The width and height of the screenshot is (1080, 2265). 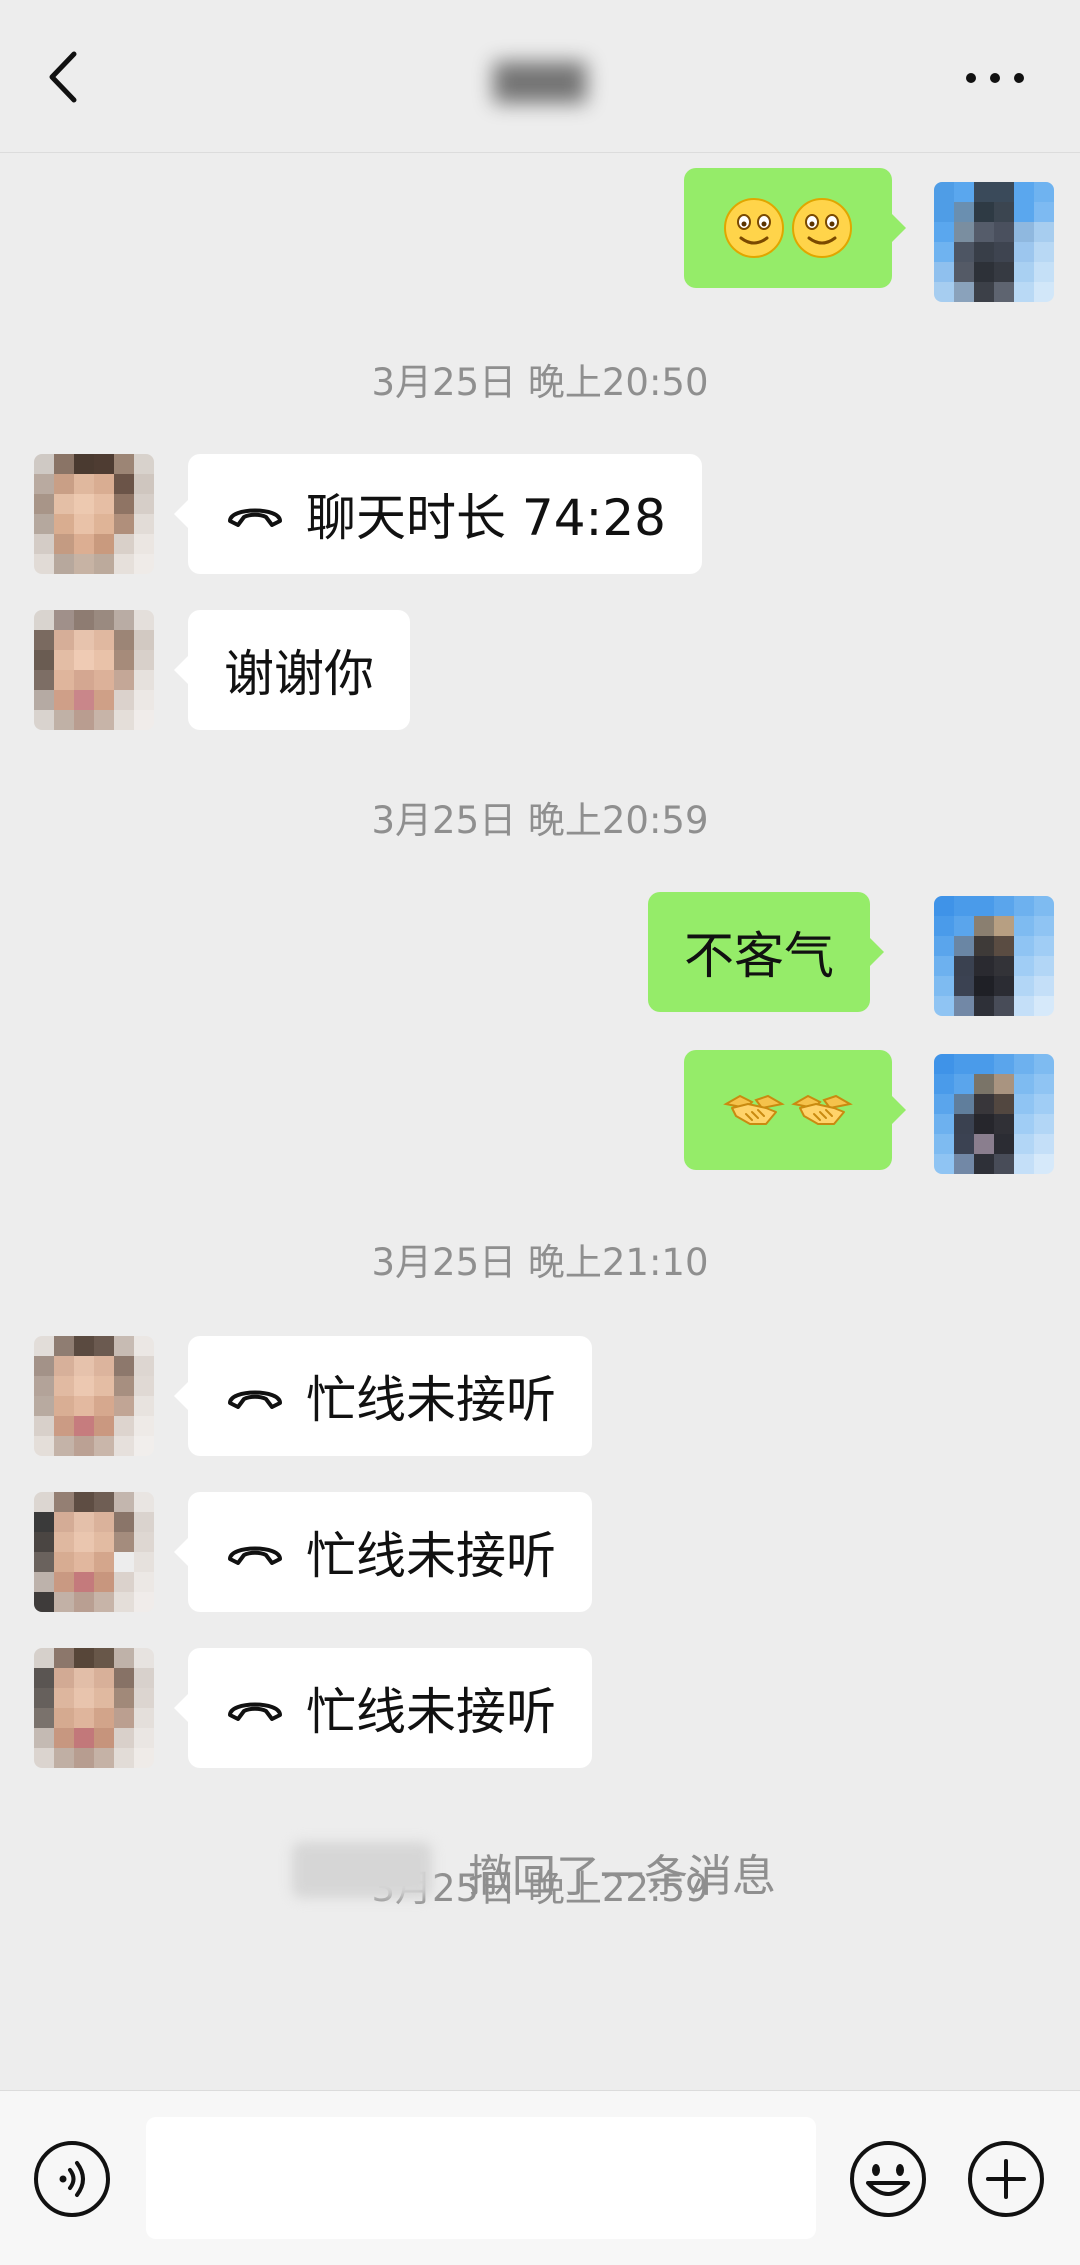 I want to click on more-functions-button, so click(x=1006, y=2179).